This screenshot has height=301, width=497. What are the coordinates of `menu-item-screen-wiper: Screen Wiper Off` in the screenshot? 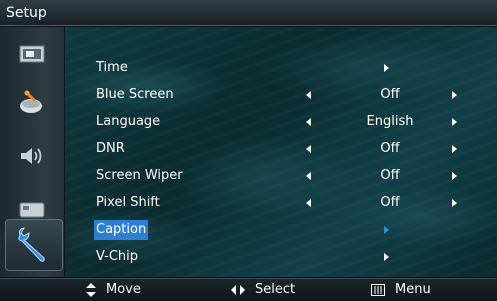 It's located at (281, 176).